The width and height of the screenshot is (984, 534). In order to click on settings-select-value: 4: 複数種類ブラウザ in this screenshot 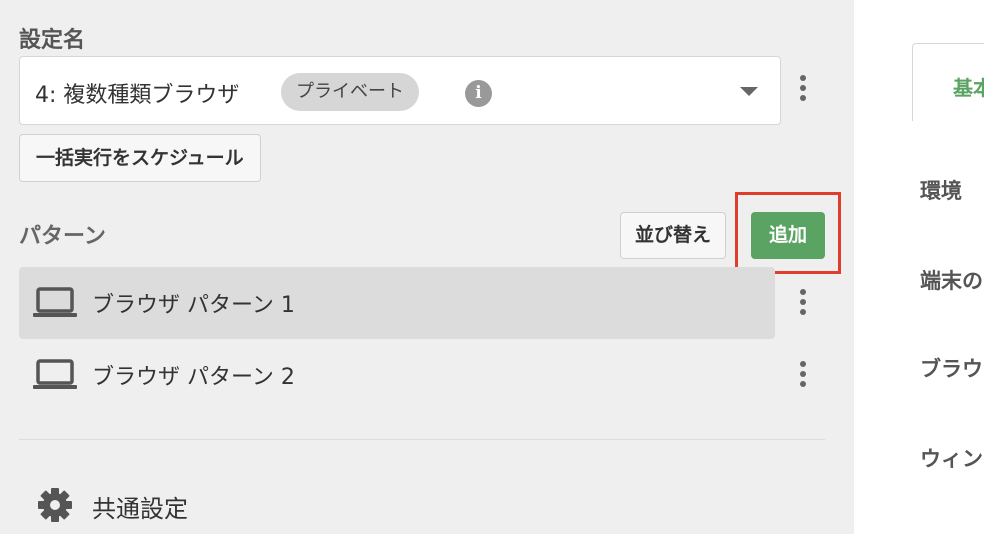, I will do `click(137, 95)`.